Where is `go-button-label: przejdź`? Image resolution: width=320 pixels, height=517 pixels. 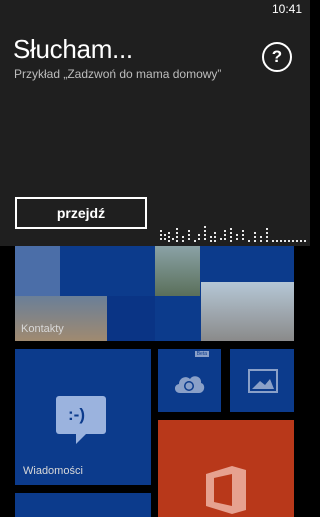
go-button-label: przejdź is located at coordinates (81, 213).